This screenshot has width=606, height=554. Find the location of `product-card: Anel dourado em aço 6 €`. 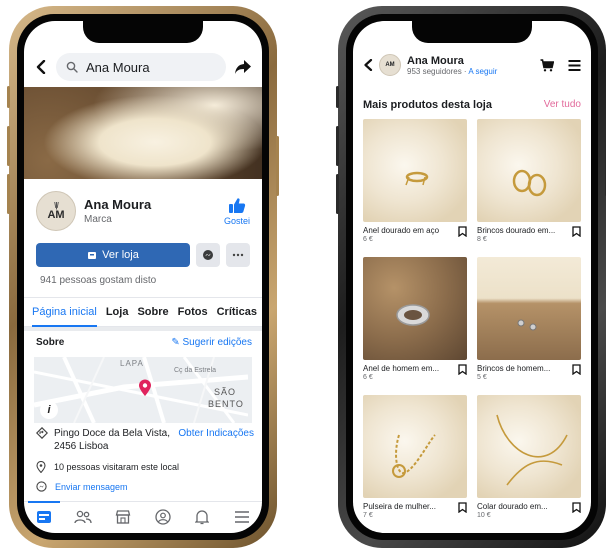

product-card: Anel dourado em aço 6 € is located at coordinates (415, 188).